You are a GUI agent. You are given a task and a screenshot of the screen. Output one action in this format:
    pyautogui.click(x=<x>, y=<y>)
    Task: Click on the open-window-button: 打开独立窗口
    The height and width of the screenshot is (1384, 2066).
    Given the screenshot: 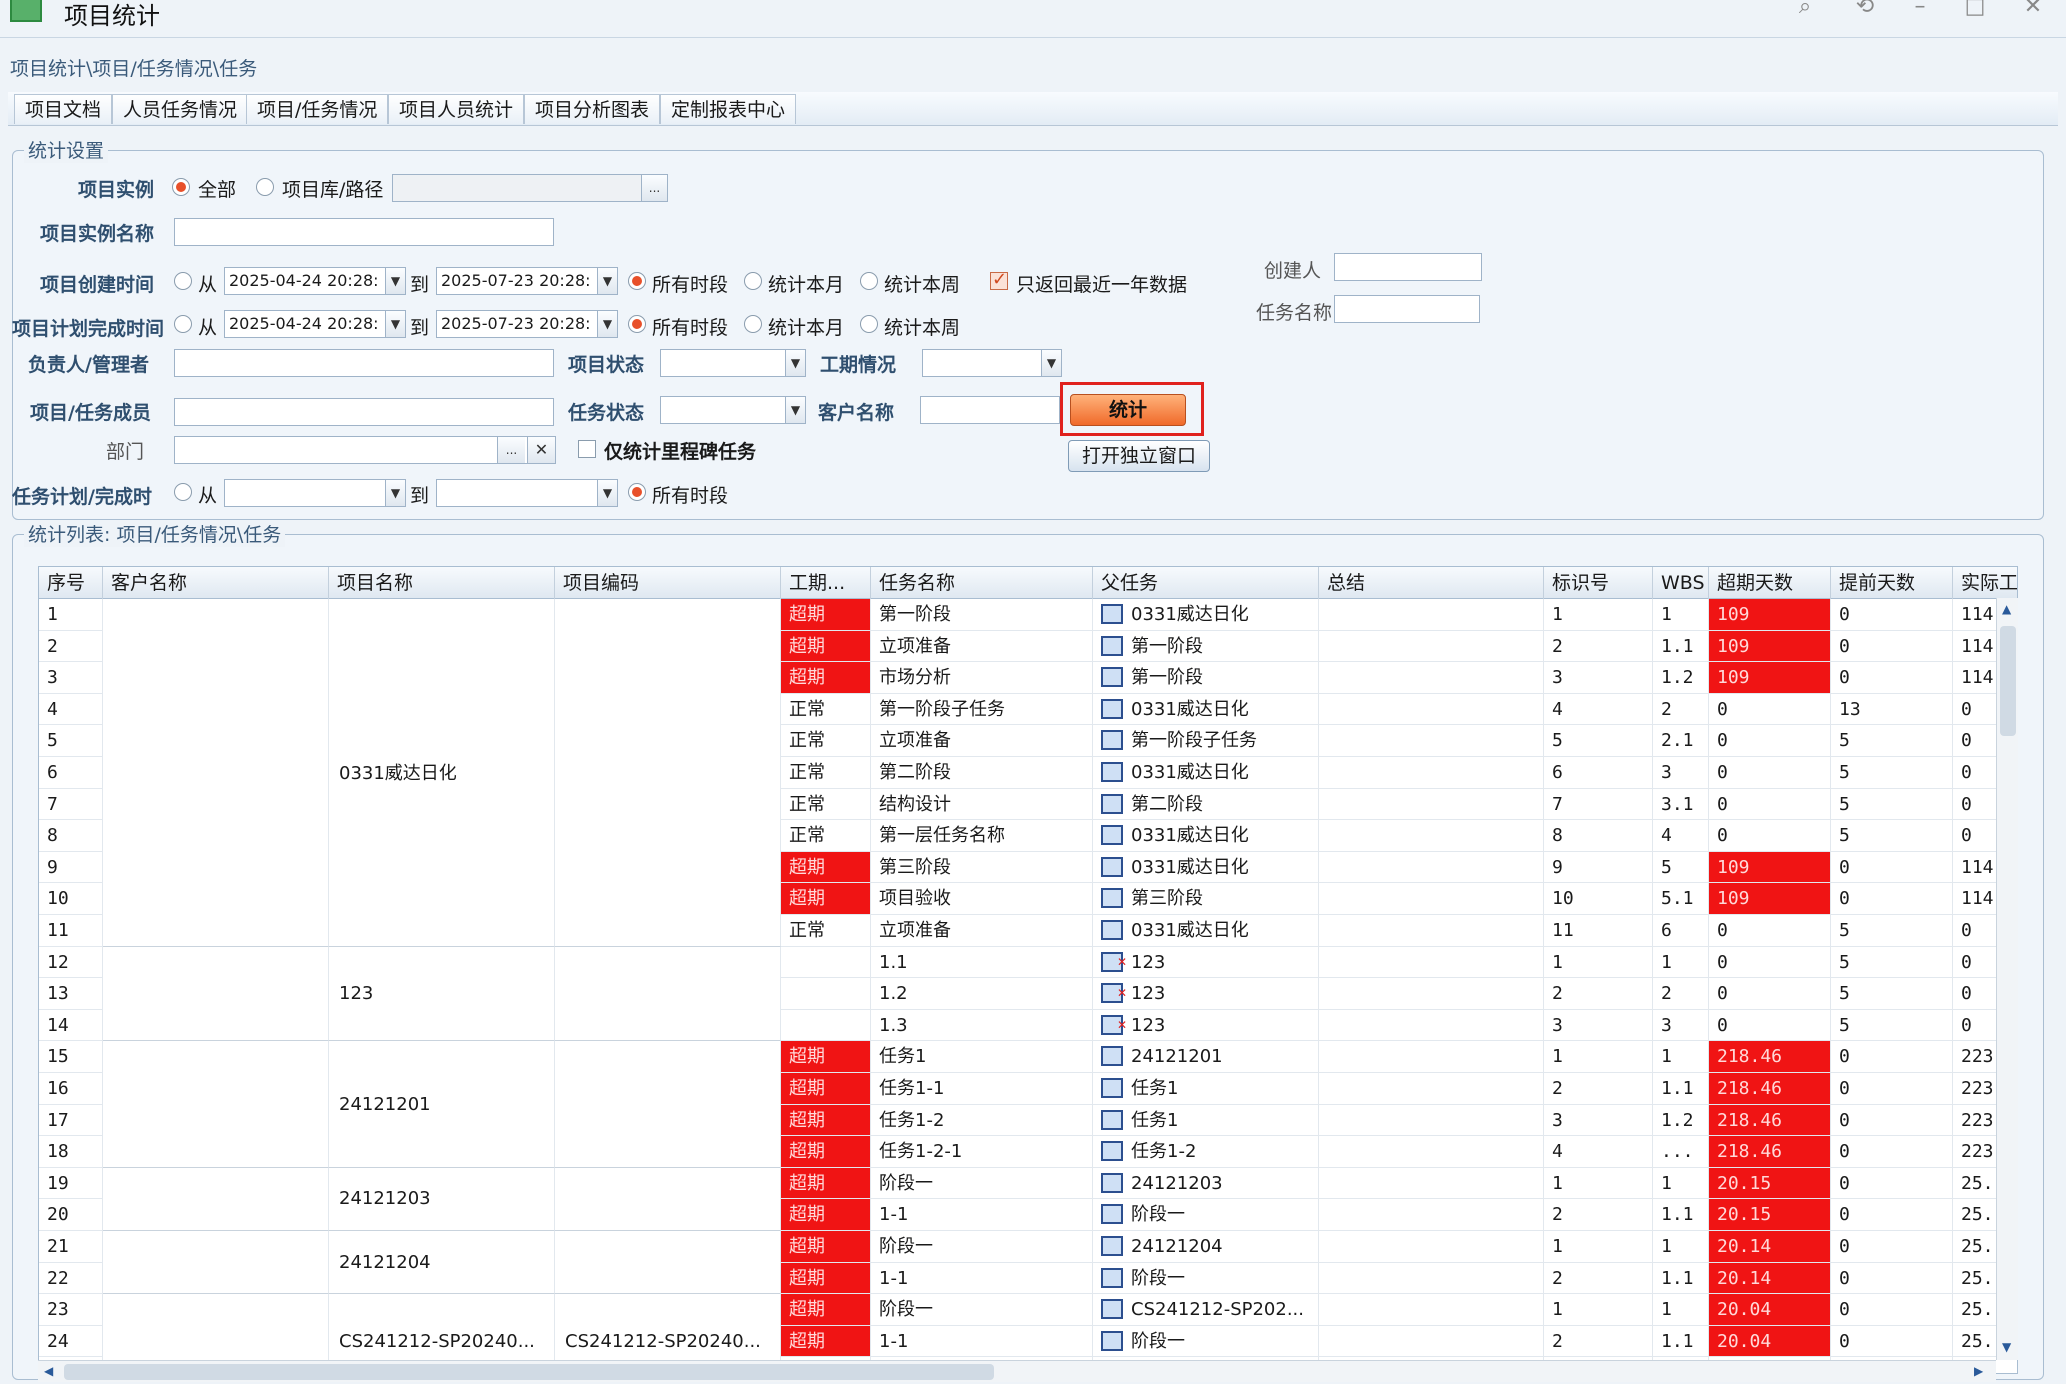 What is the action you would take?
    pyautogui.click(x=1139, y=456)
    